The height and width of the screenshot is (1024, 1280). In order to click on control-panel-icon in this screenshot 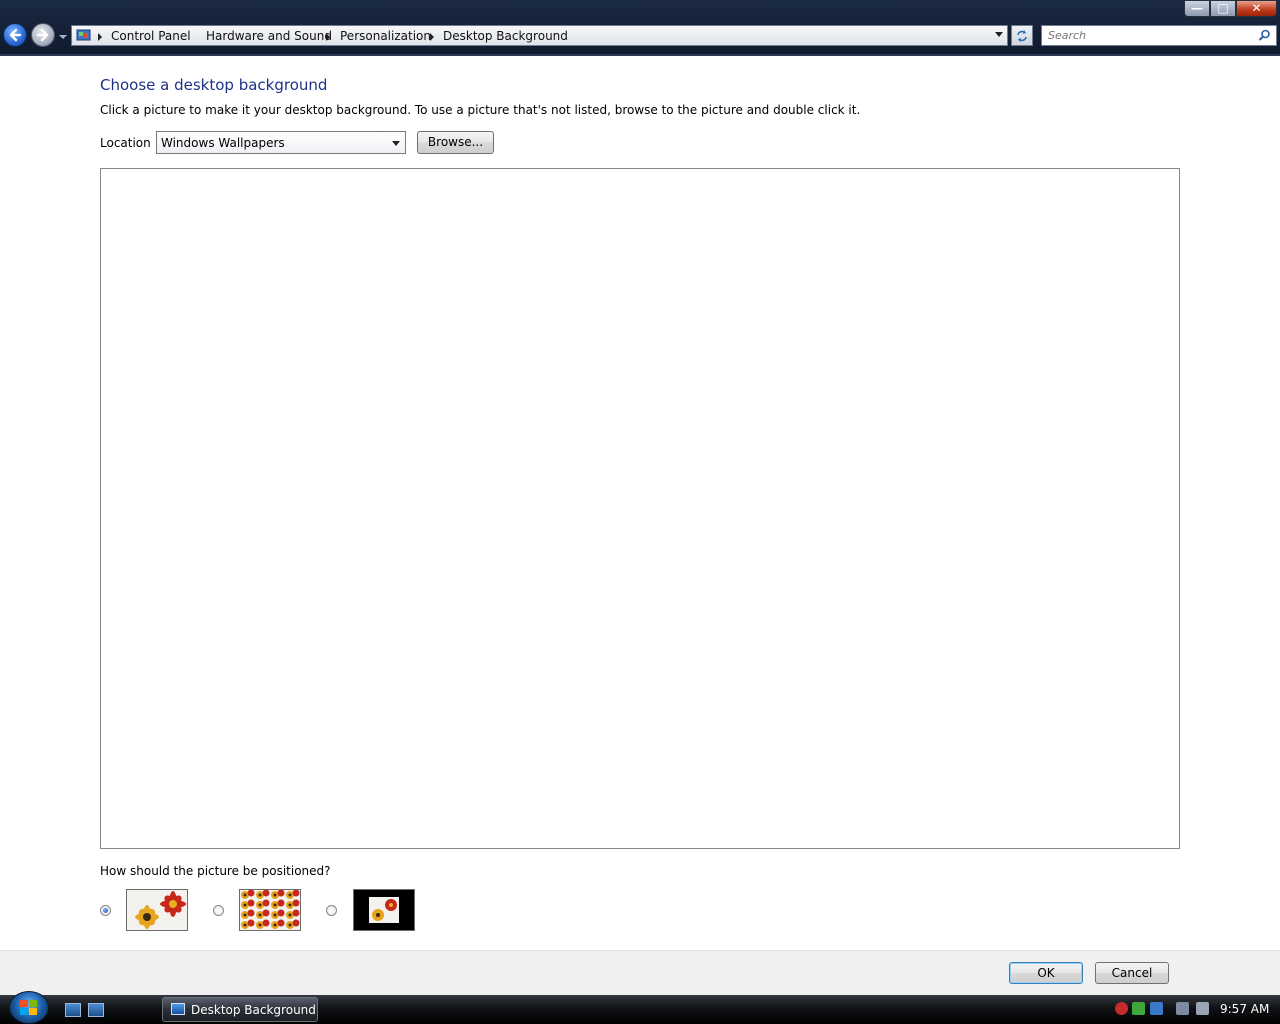, I will do `click(83, 35)`.